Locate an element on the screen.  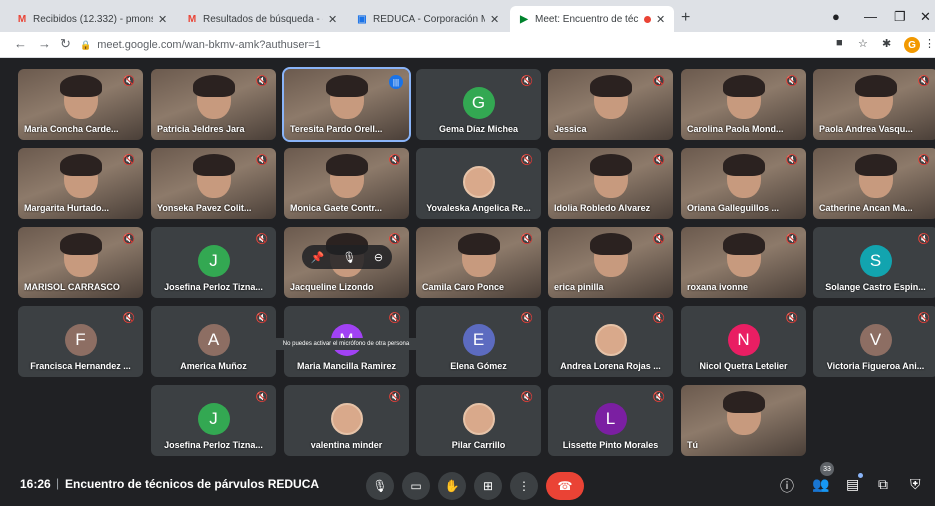
menu-icon: ⋮ is located at coordinates (929, 43).